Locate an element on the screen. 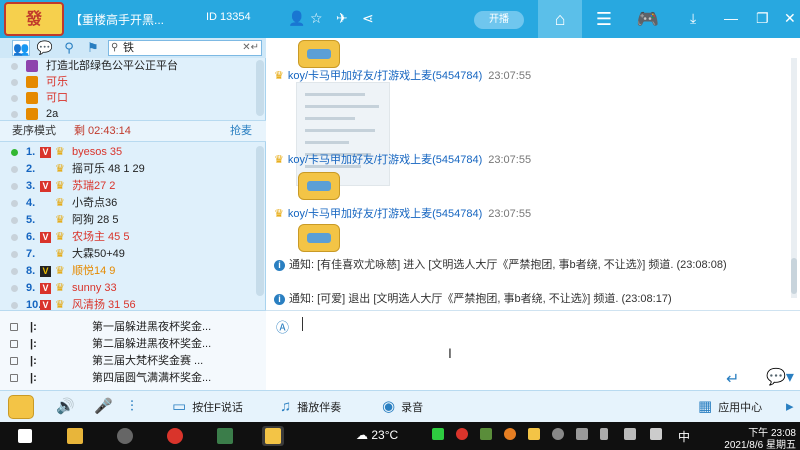 The width and height of the screenshot is (800, 450). location-icon: ⚲ is located at coordinates (69, 48).